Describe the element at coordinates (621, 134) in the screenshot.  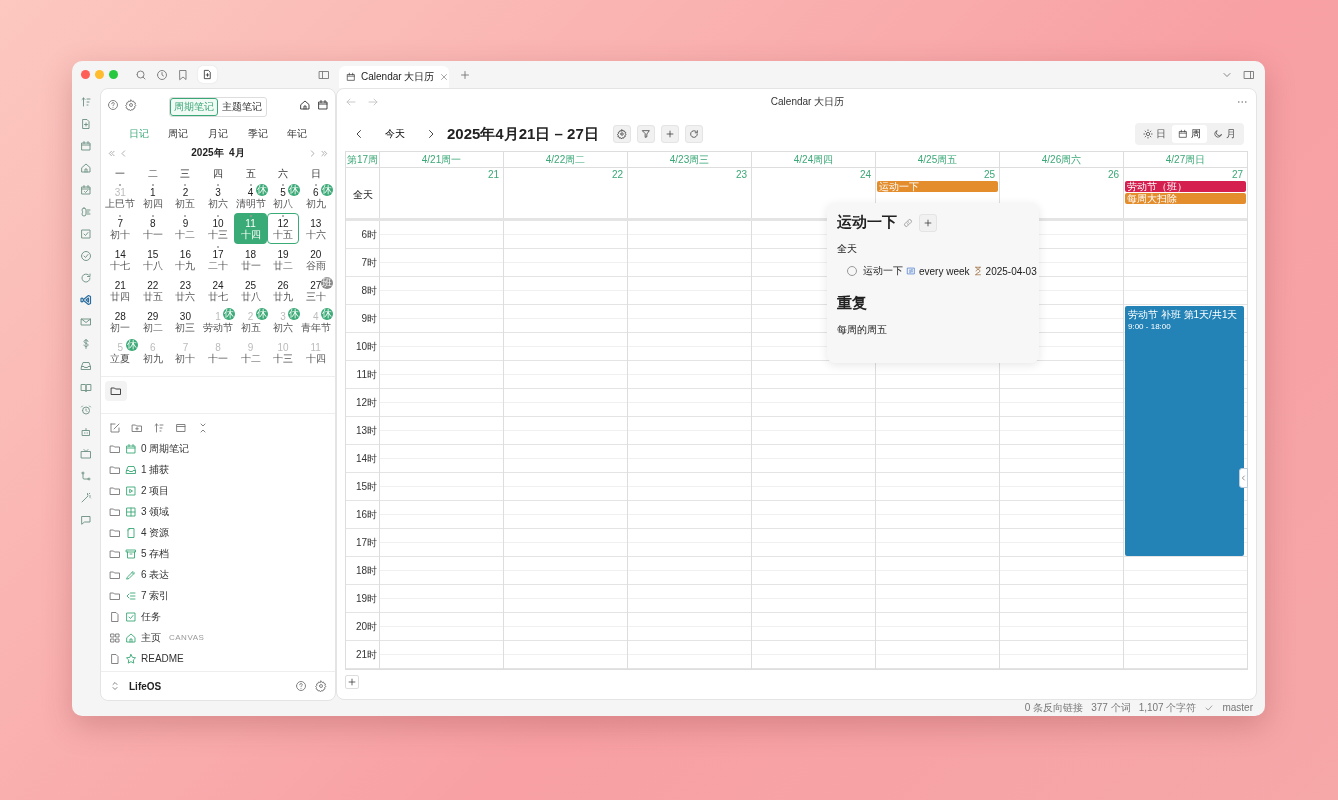
I see `settings-button` at that location.